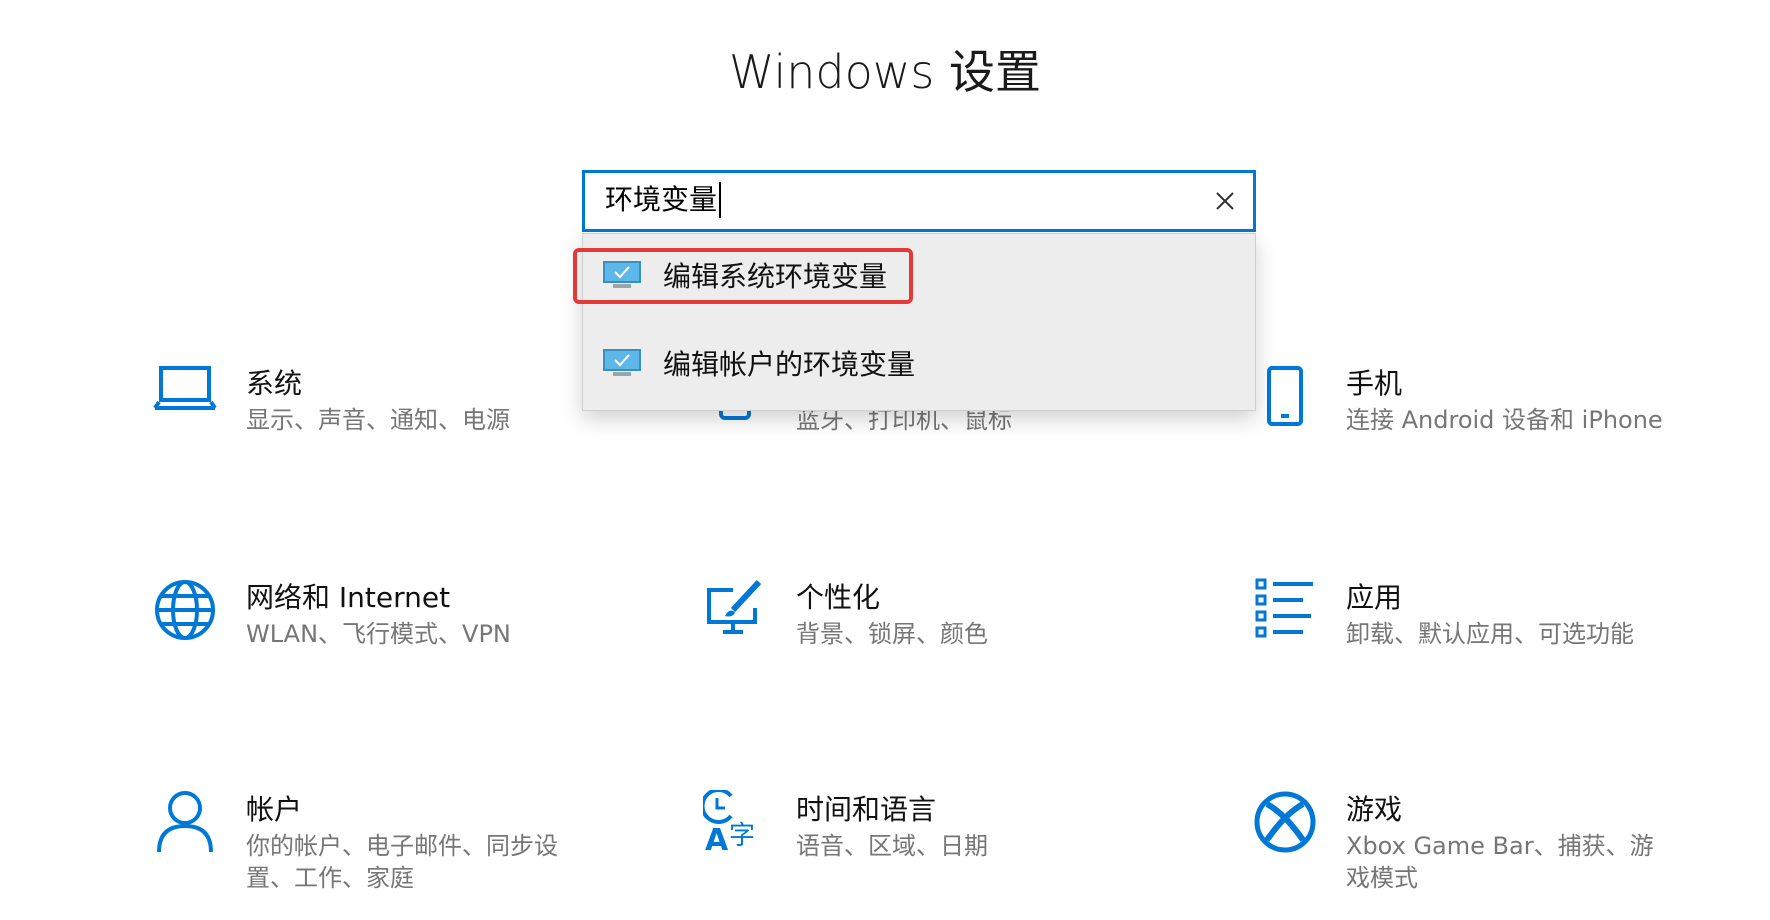 Image resolution: width=1770 pixels, height=920 pixels. What do you see at coordinates (1285, 613) in the screenshot?
I see `apps-list-icon` at bounding box center [1285, 613].